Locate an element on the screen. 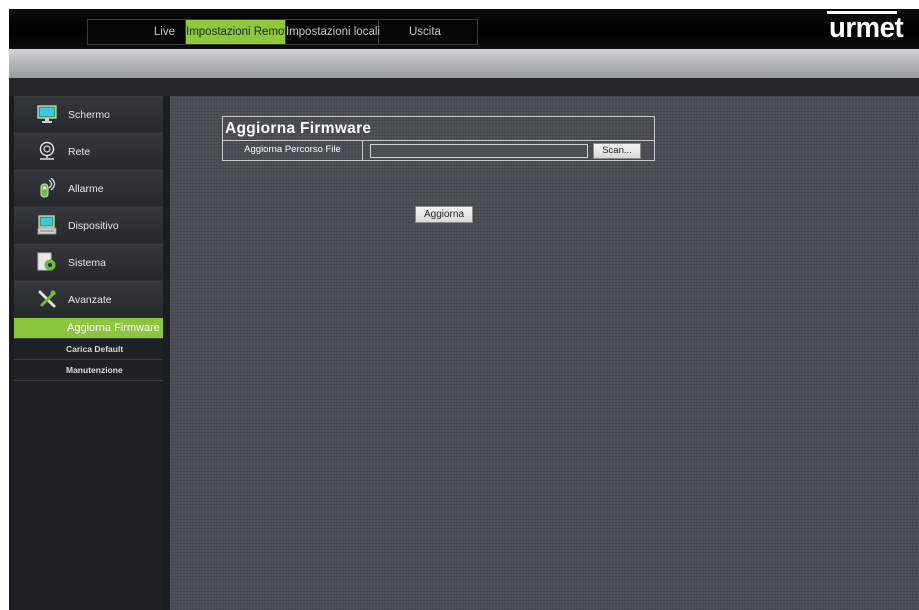 The width and height of the screenshot is (919, 610). tab-exit: Uscita is located at coordinates (428, 32).